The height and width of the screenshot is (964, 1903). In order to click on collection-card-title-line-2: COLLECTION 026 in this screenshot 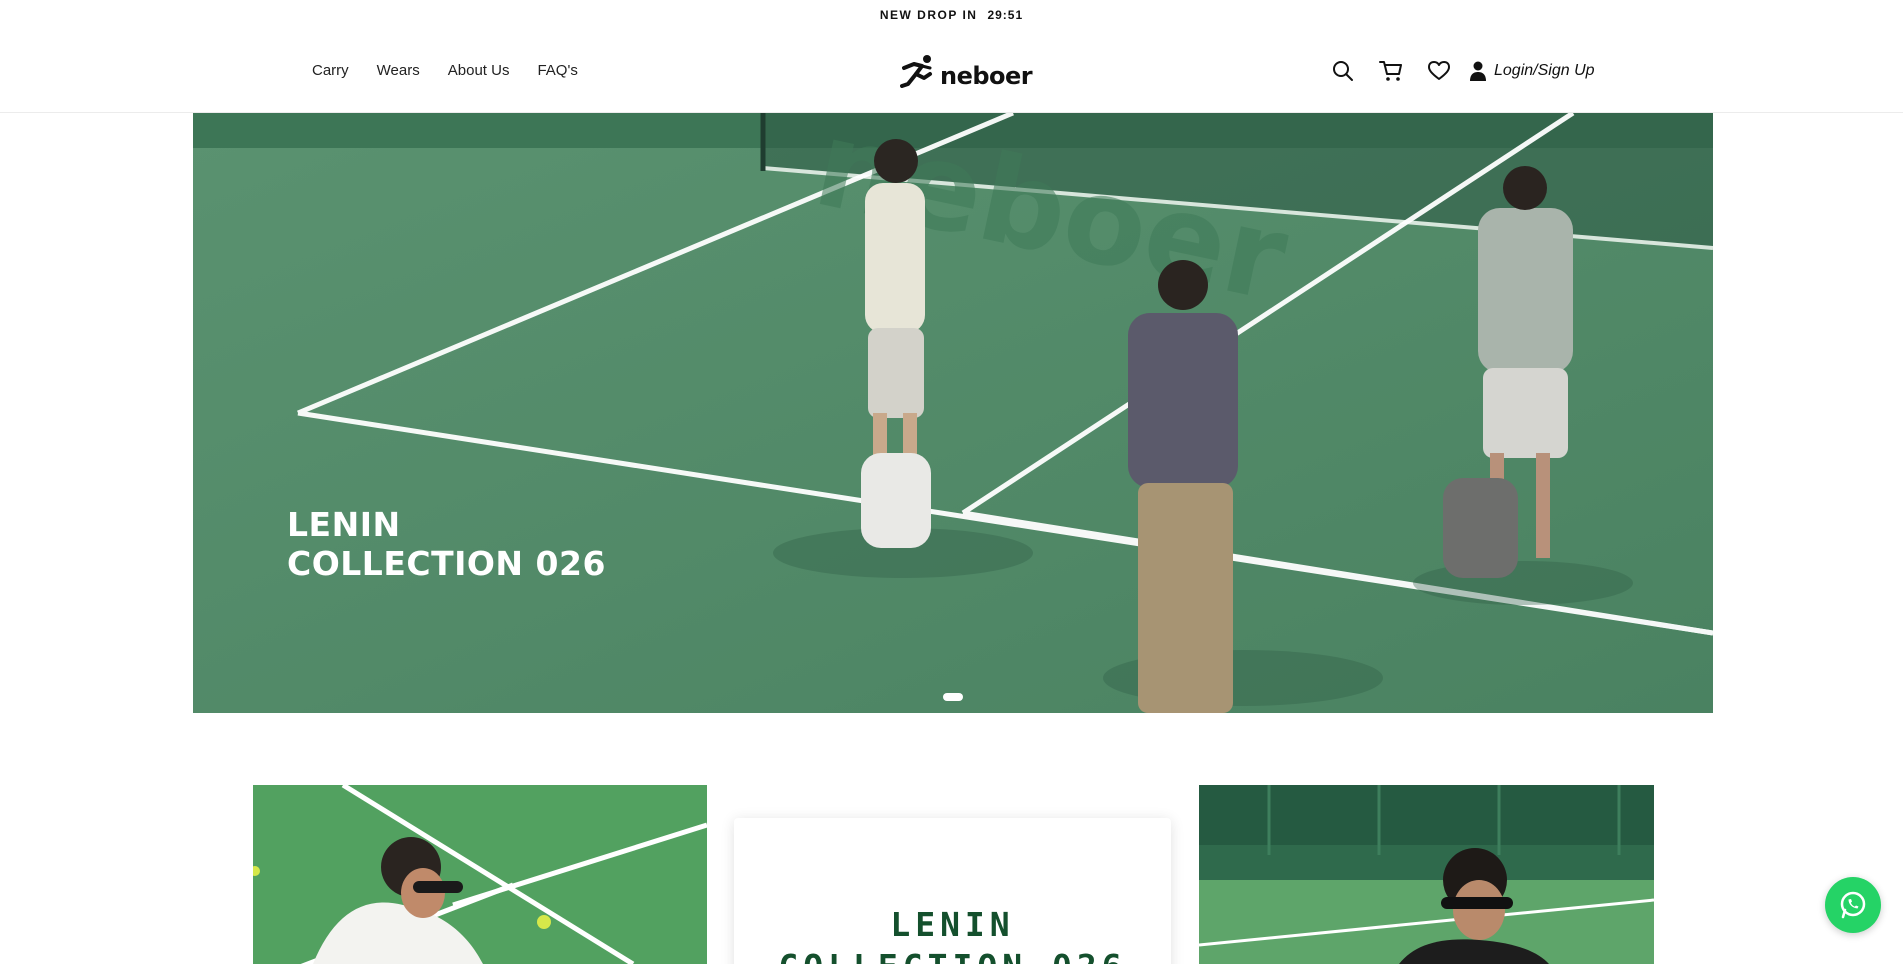, I will do `click(952, 955)`.